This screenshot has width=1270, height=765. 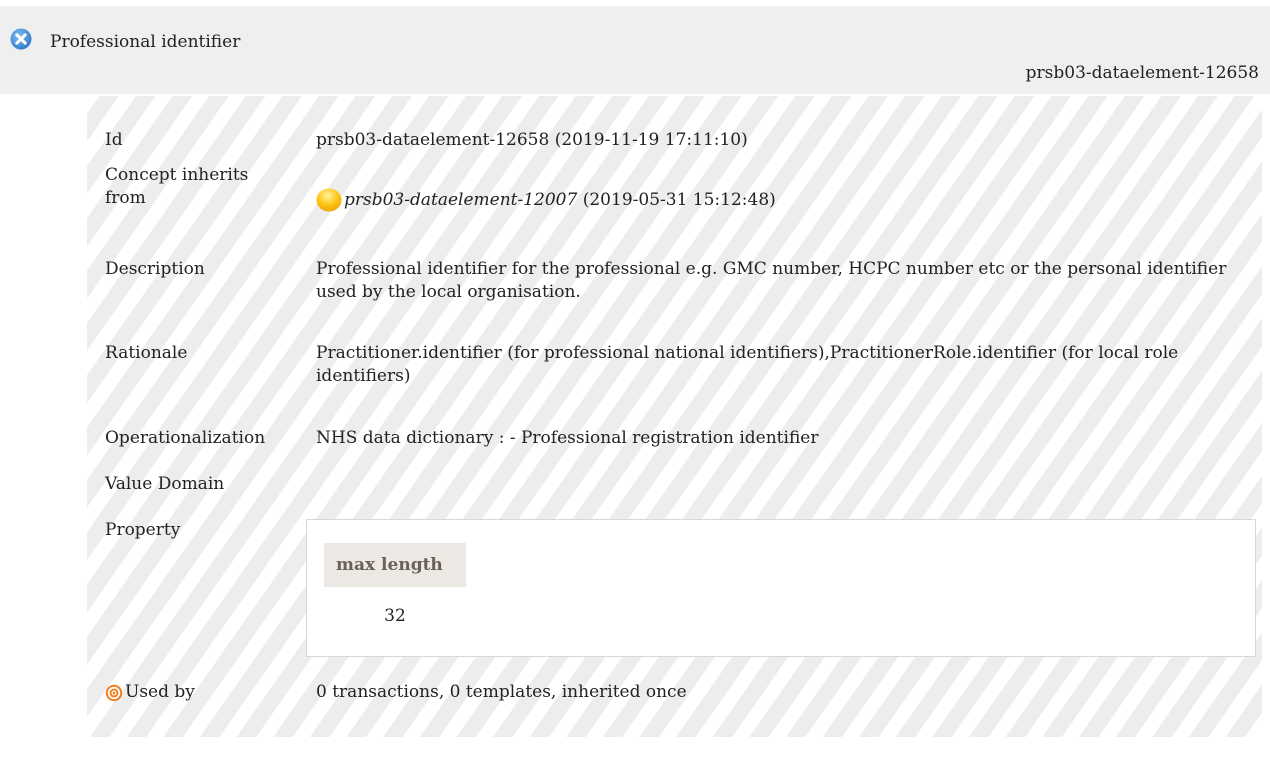 I want to click on inherits-date: (2019-05-31 15:12:48), so click(x=679, y=200).